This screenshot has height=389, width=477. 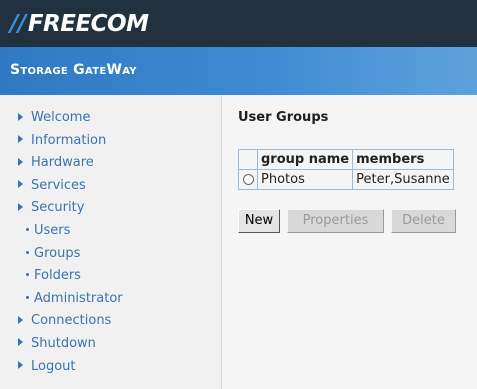 I want to click on sidebar-item-label: Shutdown, so click(x=63, y=343).